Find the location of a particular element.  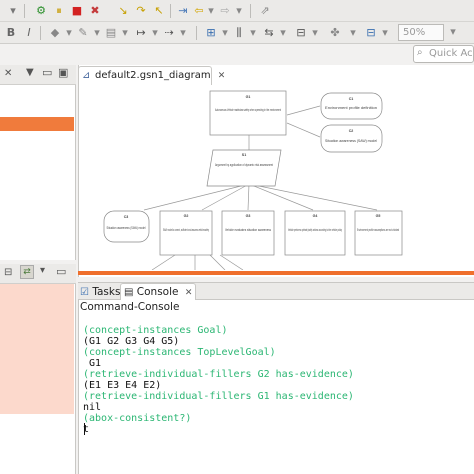

italic-icon: I is located at coordinates (29, 33).